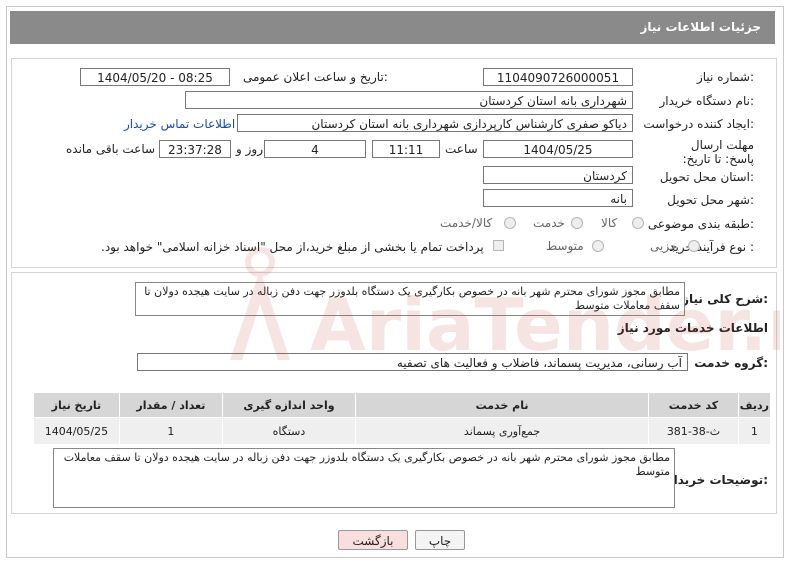 The width and height of the screenshot is (788, 566). What do you see at coordinates (565, 246) in the screenshot?
I see `process-medium-label: متوسط` at bounding box center [565, 246].